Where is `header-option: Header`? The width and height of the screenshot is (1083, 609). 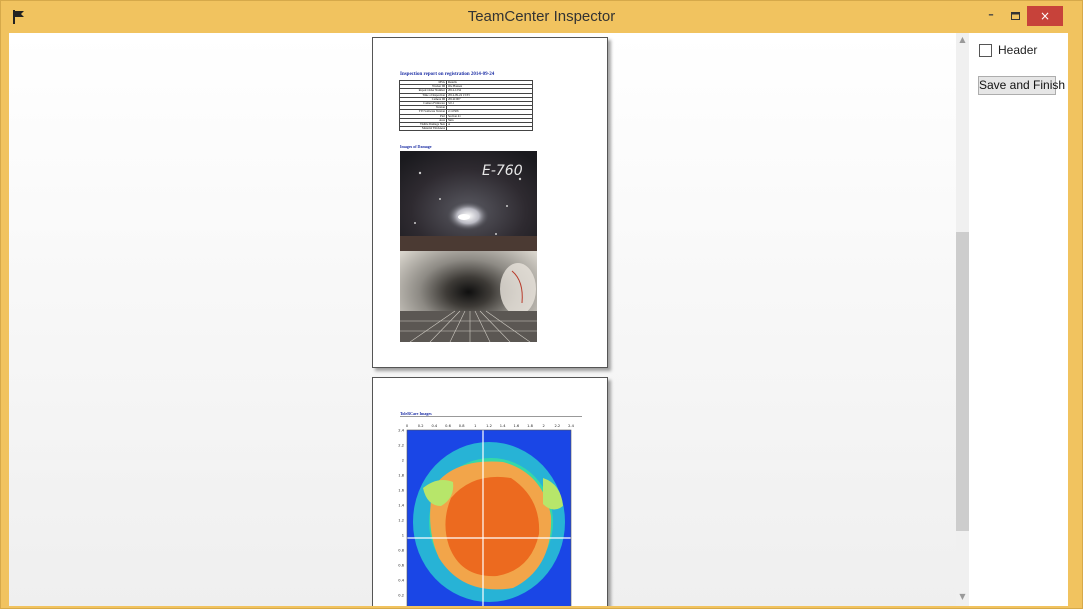
header-option: Header is located at coordinates (1008, 50).